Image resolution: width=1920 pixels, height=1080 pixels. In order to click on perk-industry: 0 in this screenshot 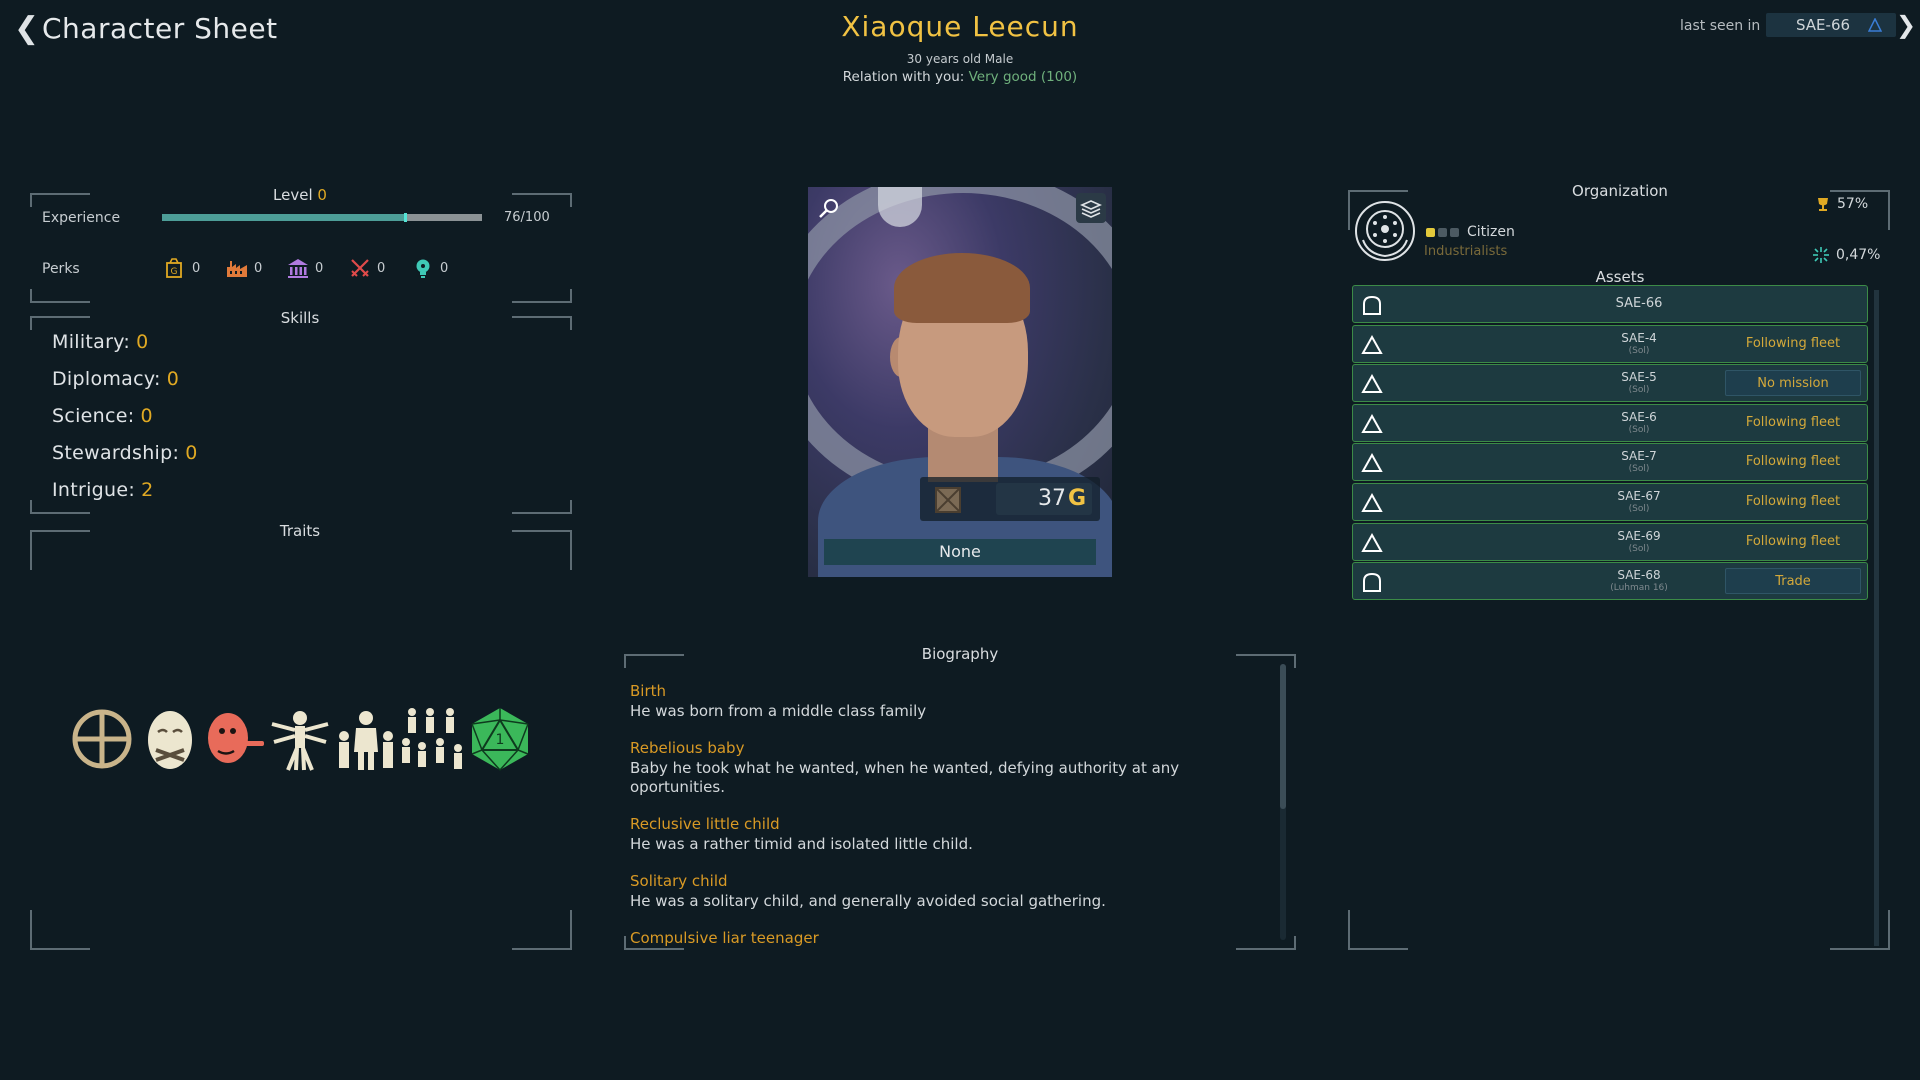, I will do `click(244, 268)`.